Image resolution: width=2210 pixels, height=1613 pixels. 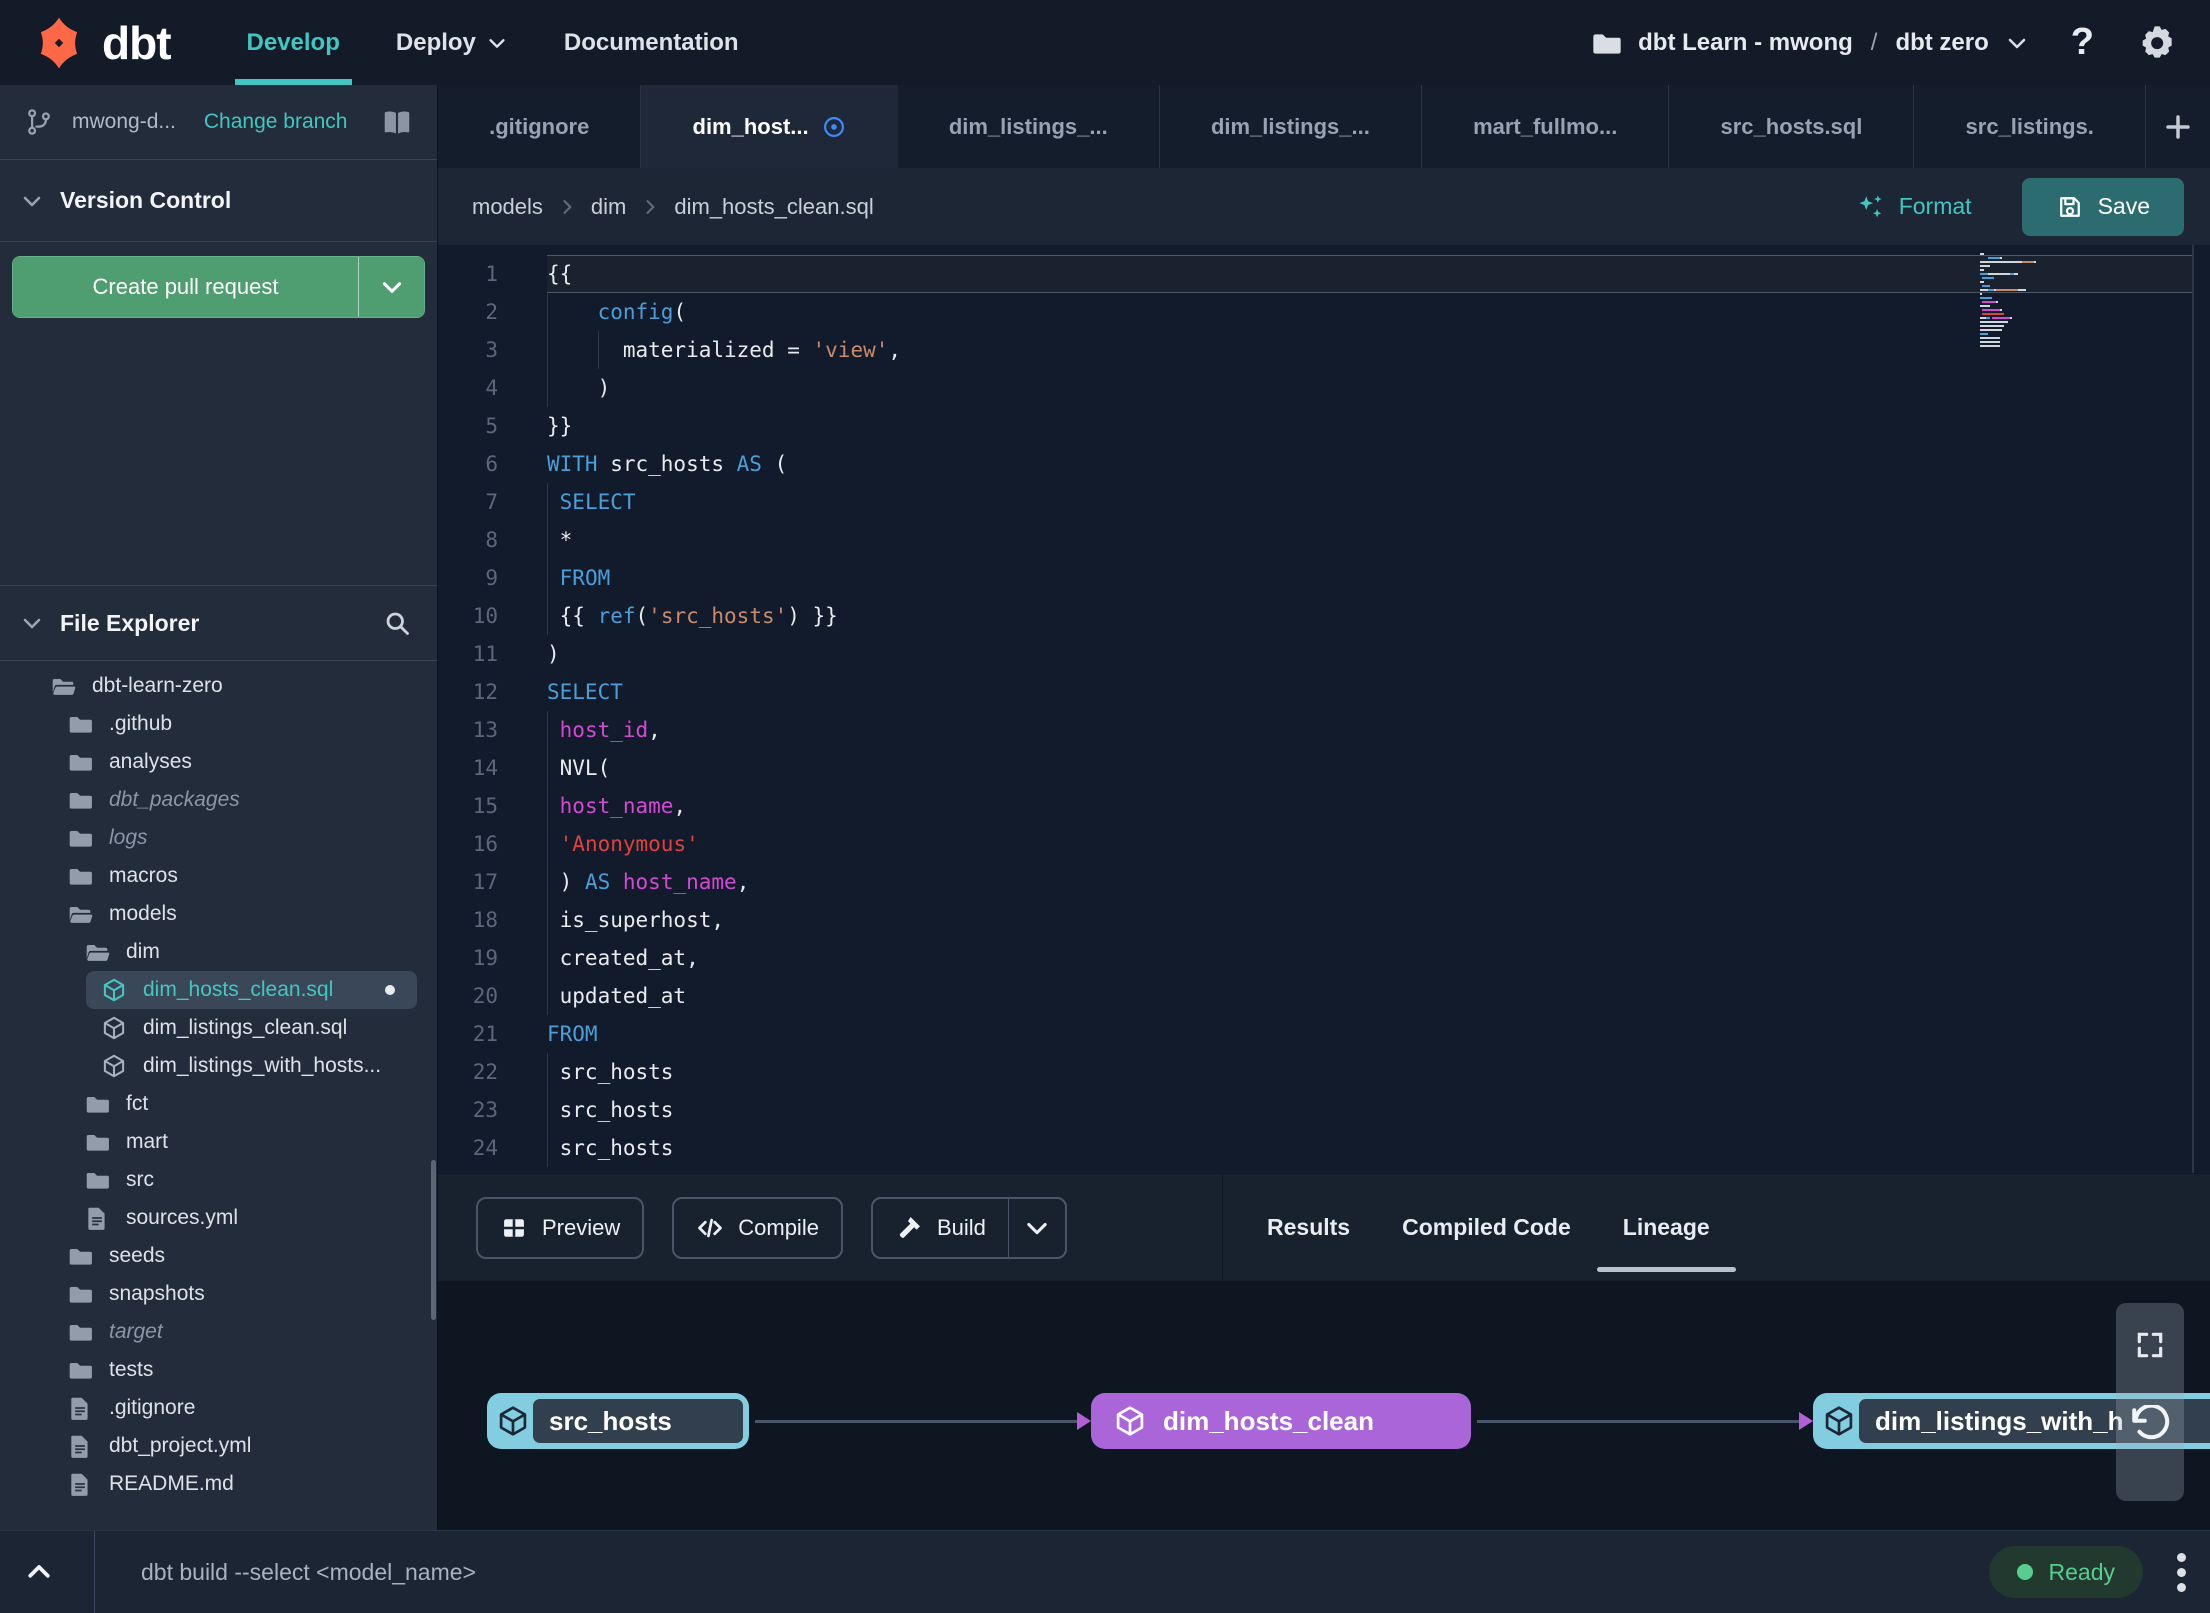 I want to click on code-line-14: 14 NVL(, so click(x=1324, y=768).